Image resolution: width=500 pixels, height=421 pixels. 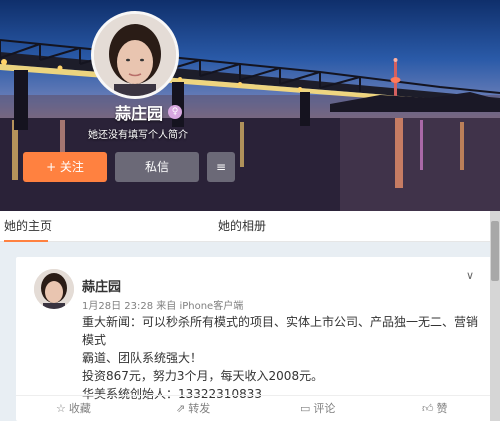 What do you see at coordinates (428, 408) in the screenshot?
I see `thumbs-up-icon: 👍︎` at bounding box center [428, 408].